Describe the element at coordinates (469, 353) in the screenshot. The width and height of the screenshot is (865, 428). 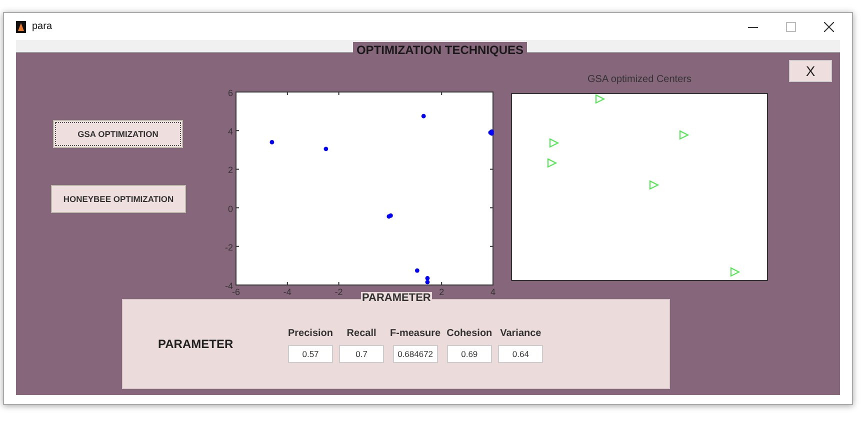
I see `metric-field: 0.69` at that location.